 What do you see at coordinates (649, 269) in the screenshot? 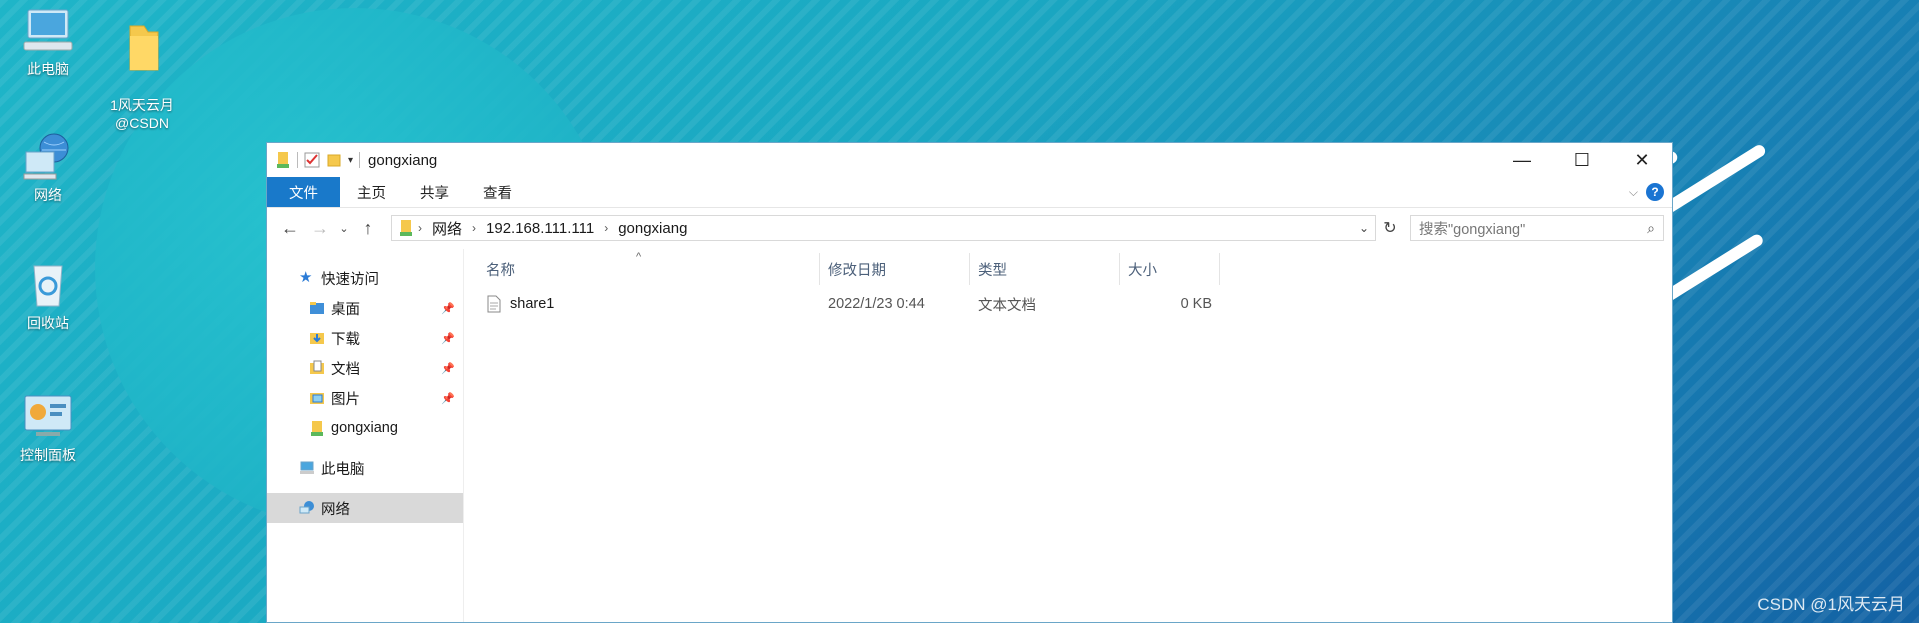
I see `column-header-name: 名称` at bounding box center [649, 269].